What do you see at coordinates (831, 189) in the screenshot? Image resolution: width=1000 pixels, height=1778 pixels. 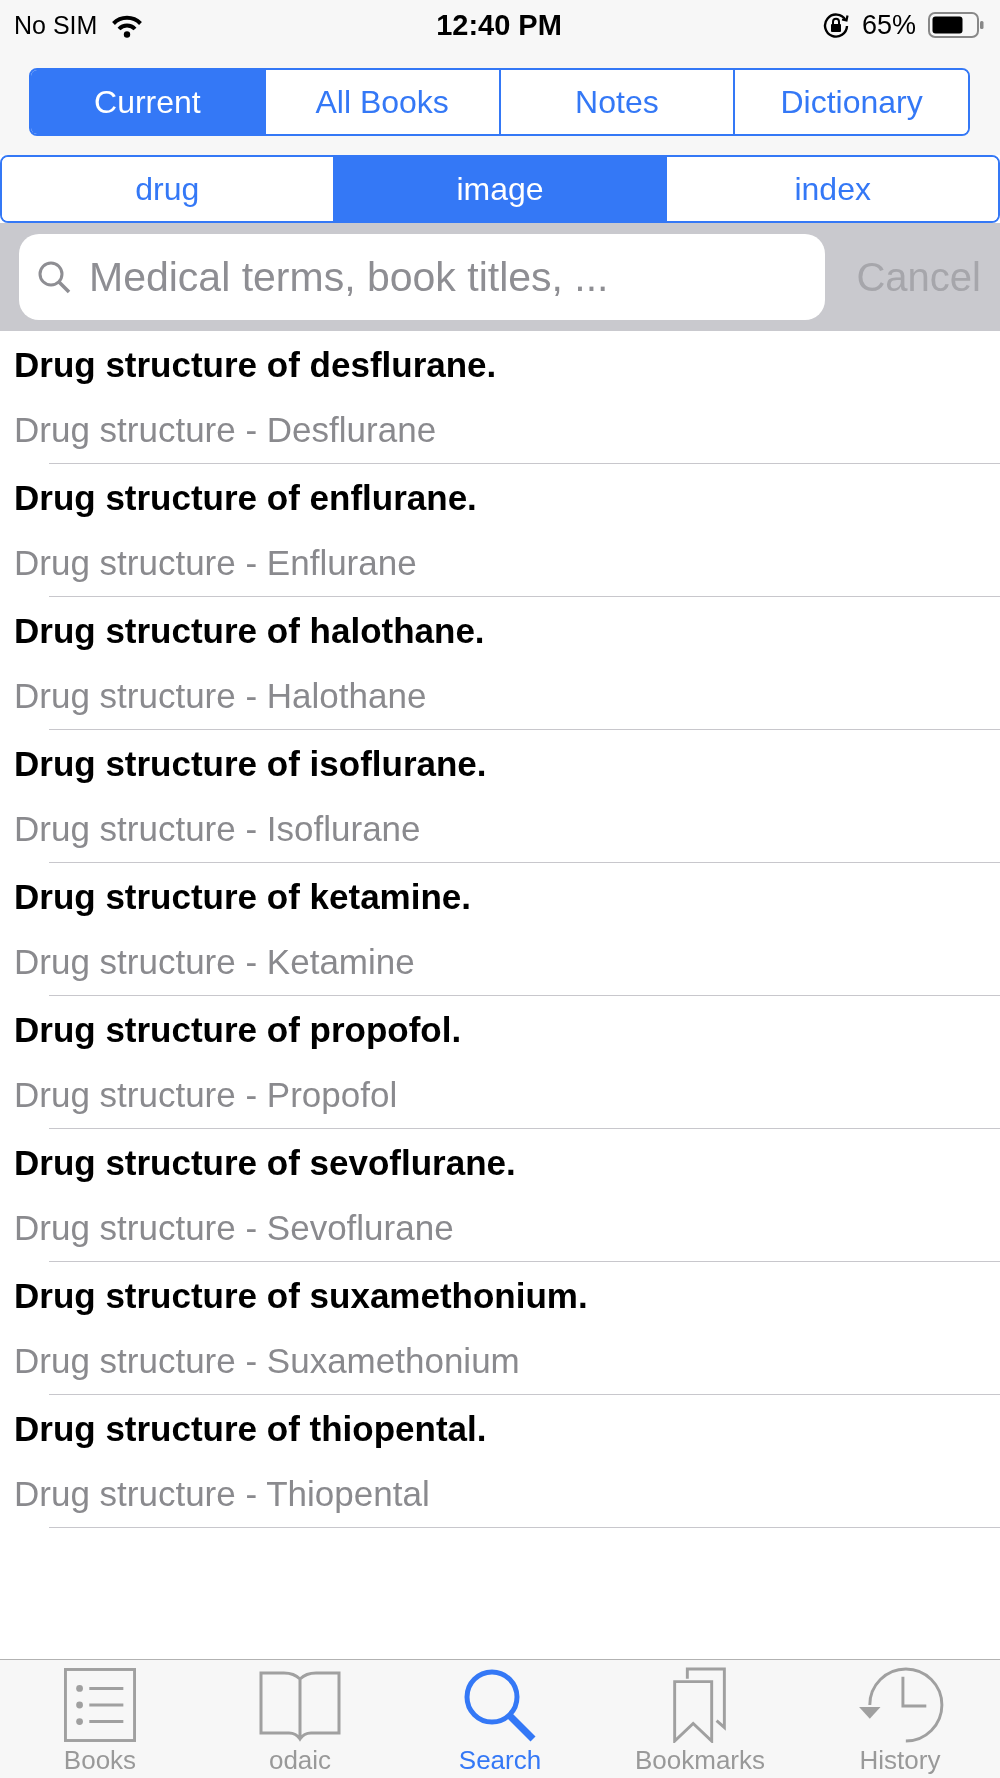 I see `type-tab: index` at bounding box center [831, 189].